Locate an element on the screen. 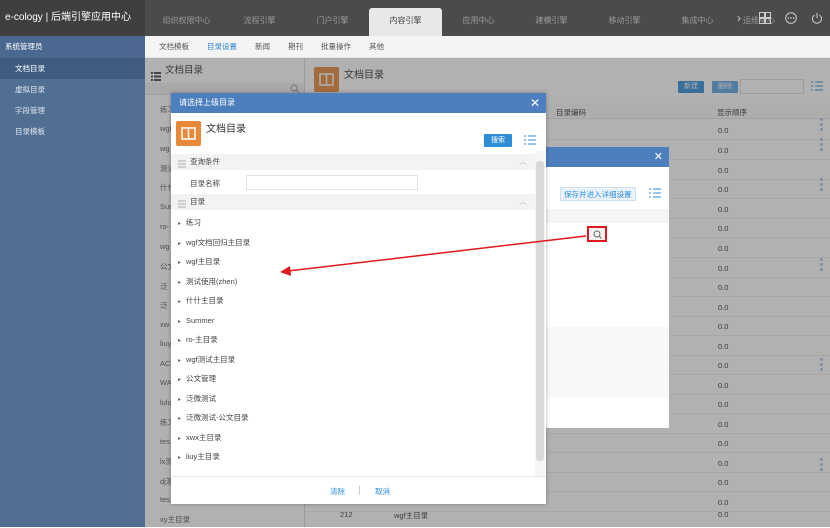  subtab-journal: 期刊 is located at coordinates (295, 47).